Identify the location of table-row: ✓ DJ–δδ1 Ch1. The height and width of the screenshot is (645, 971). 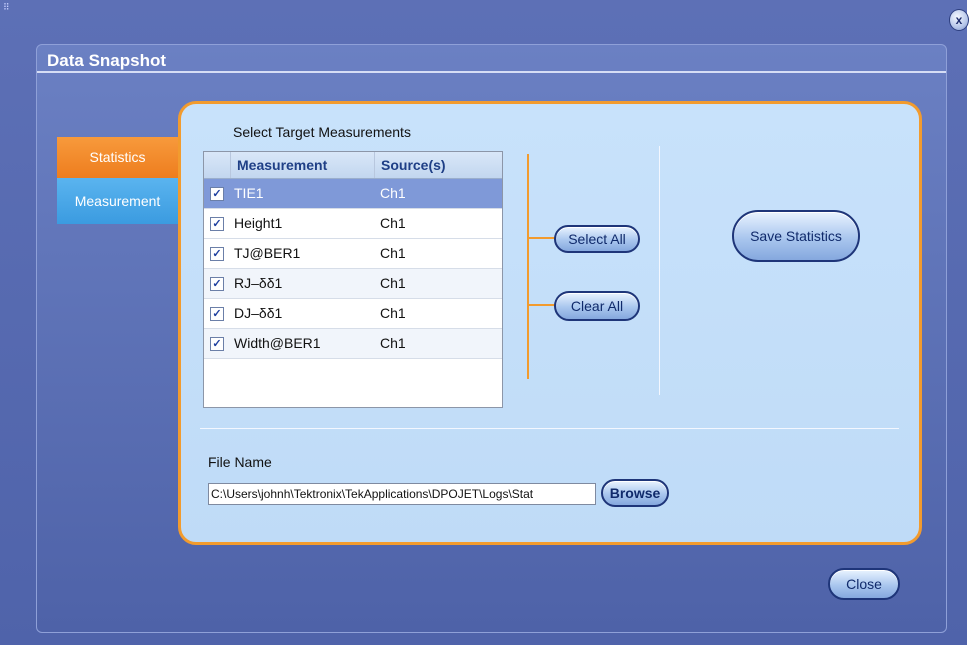
(353, 314).